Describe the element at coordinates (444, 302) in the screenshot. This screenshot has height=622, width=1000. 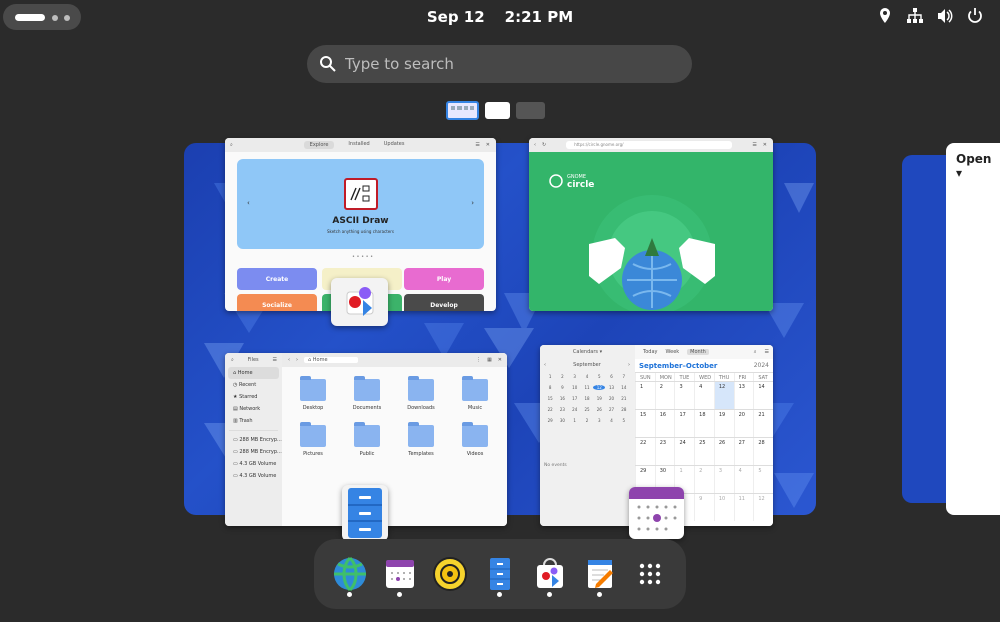
I see `category-develop: Develop` at that location.